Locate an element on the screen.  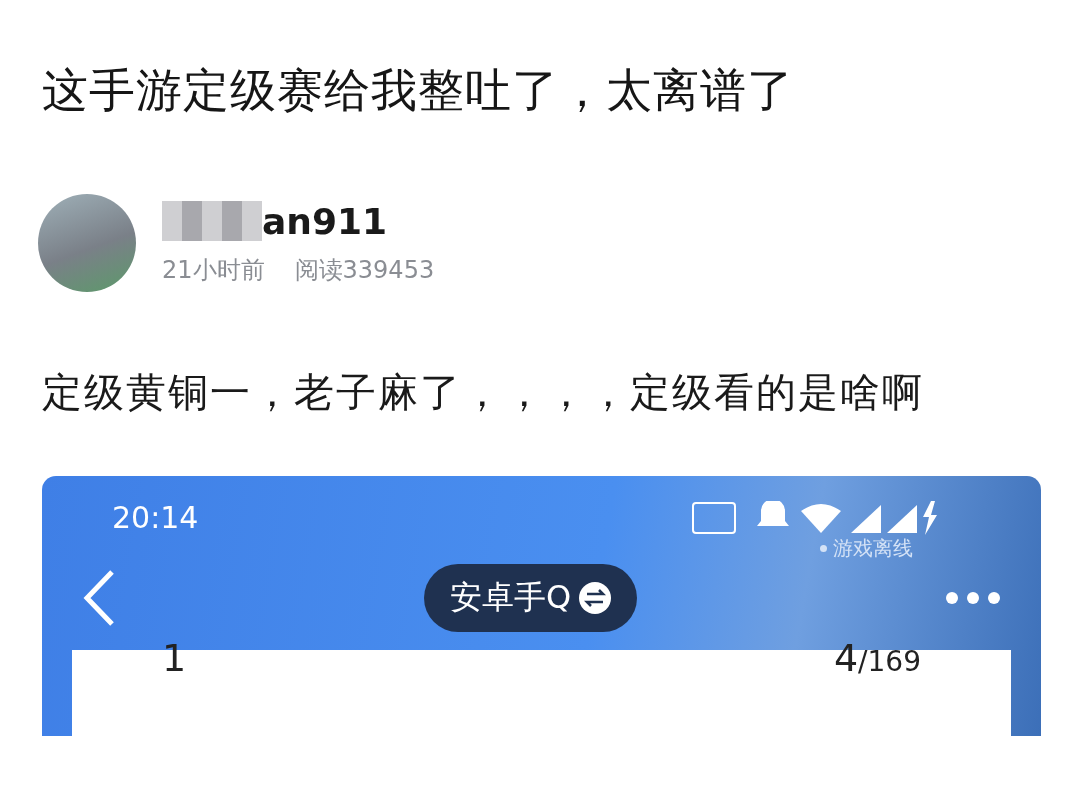
swap-icon is located at coordinates (595, 598).